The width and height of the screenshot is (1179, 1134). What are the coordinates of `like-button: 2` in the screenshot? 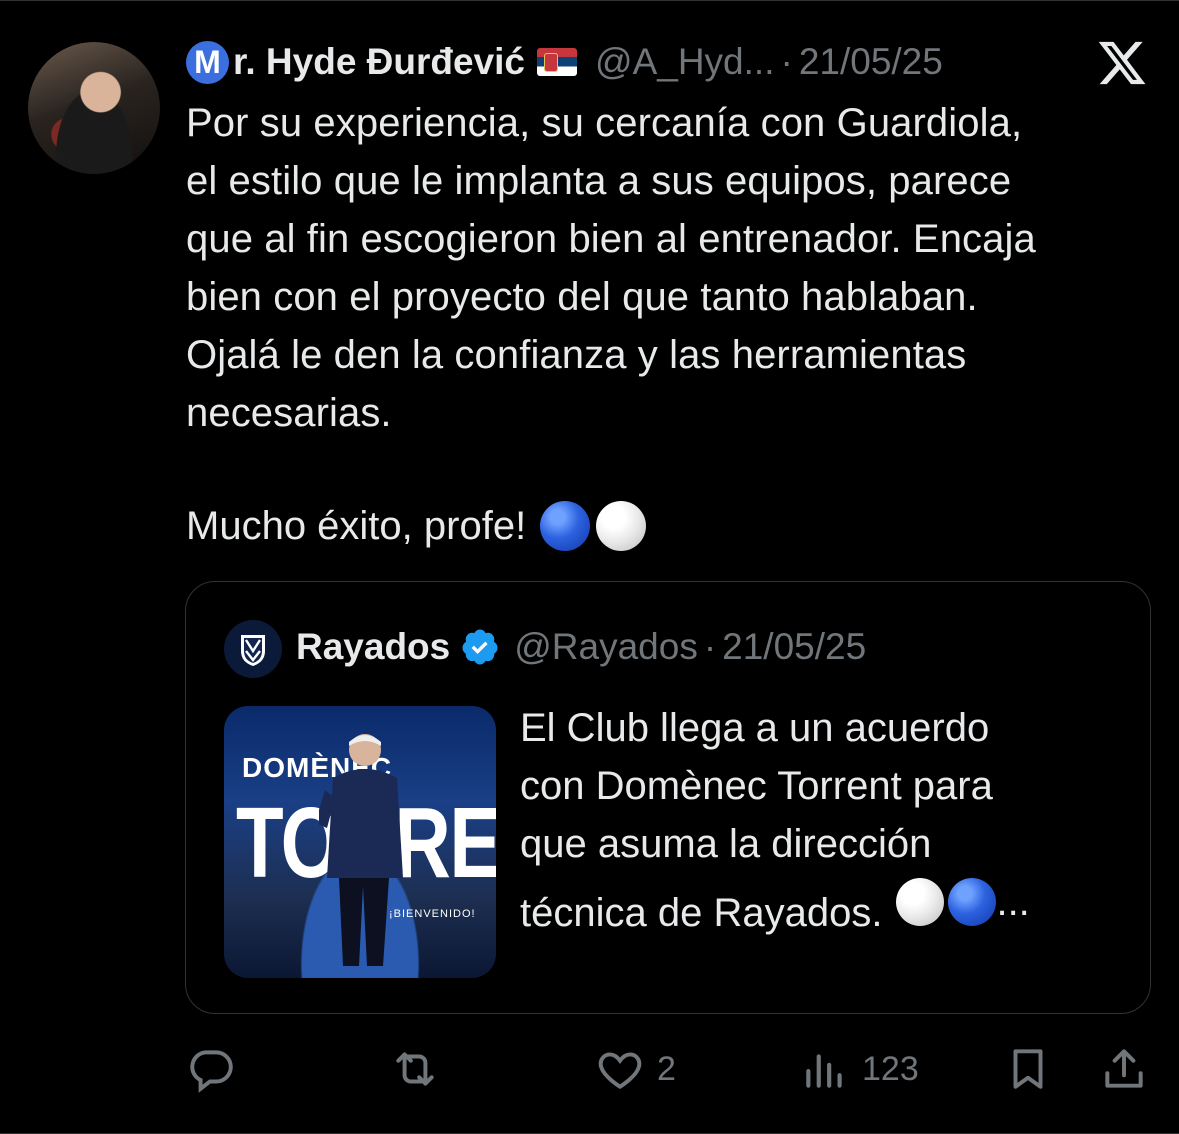 It's located at (635, 1069).